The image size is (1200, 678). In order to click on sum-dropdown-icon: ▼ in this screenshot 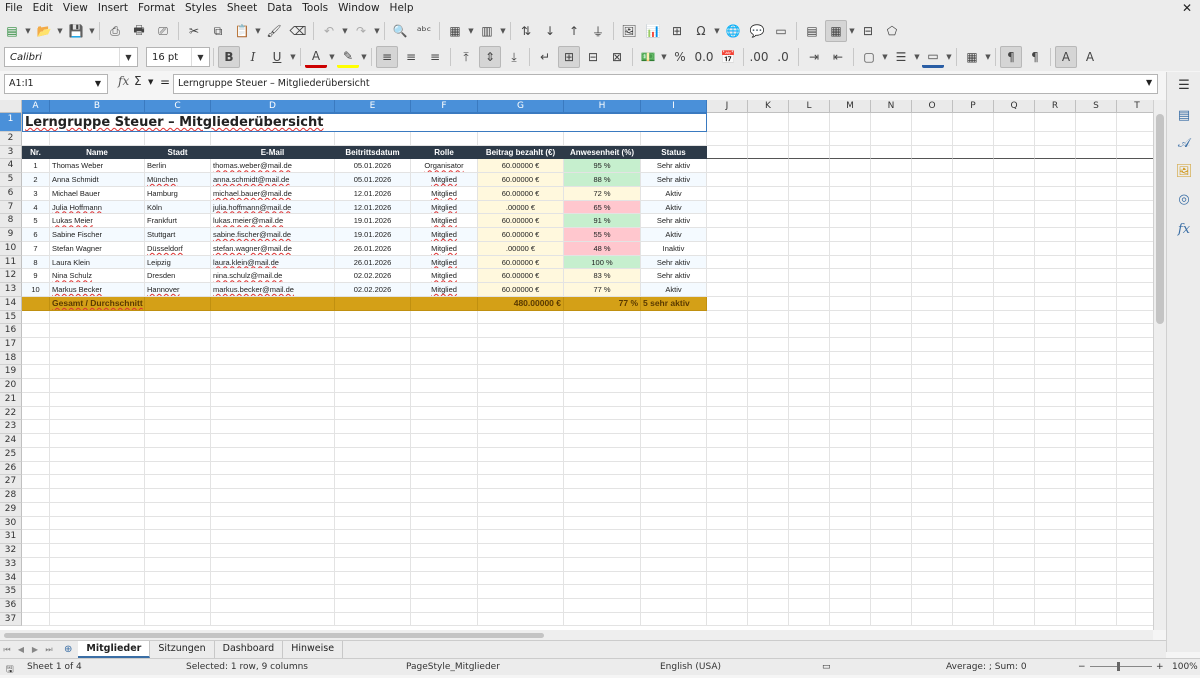, I will do `click(150, 82)`.